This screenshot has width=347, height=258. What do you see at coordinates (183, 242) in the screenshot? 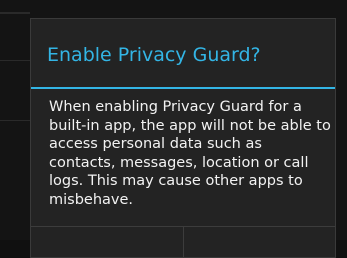
I see `button-separator` at bounding box center [183, 242].